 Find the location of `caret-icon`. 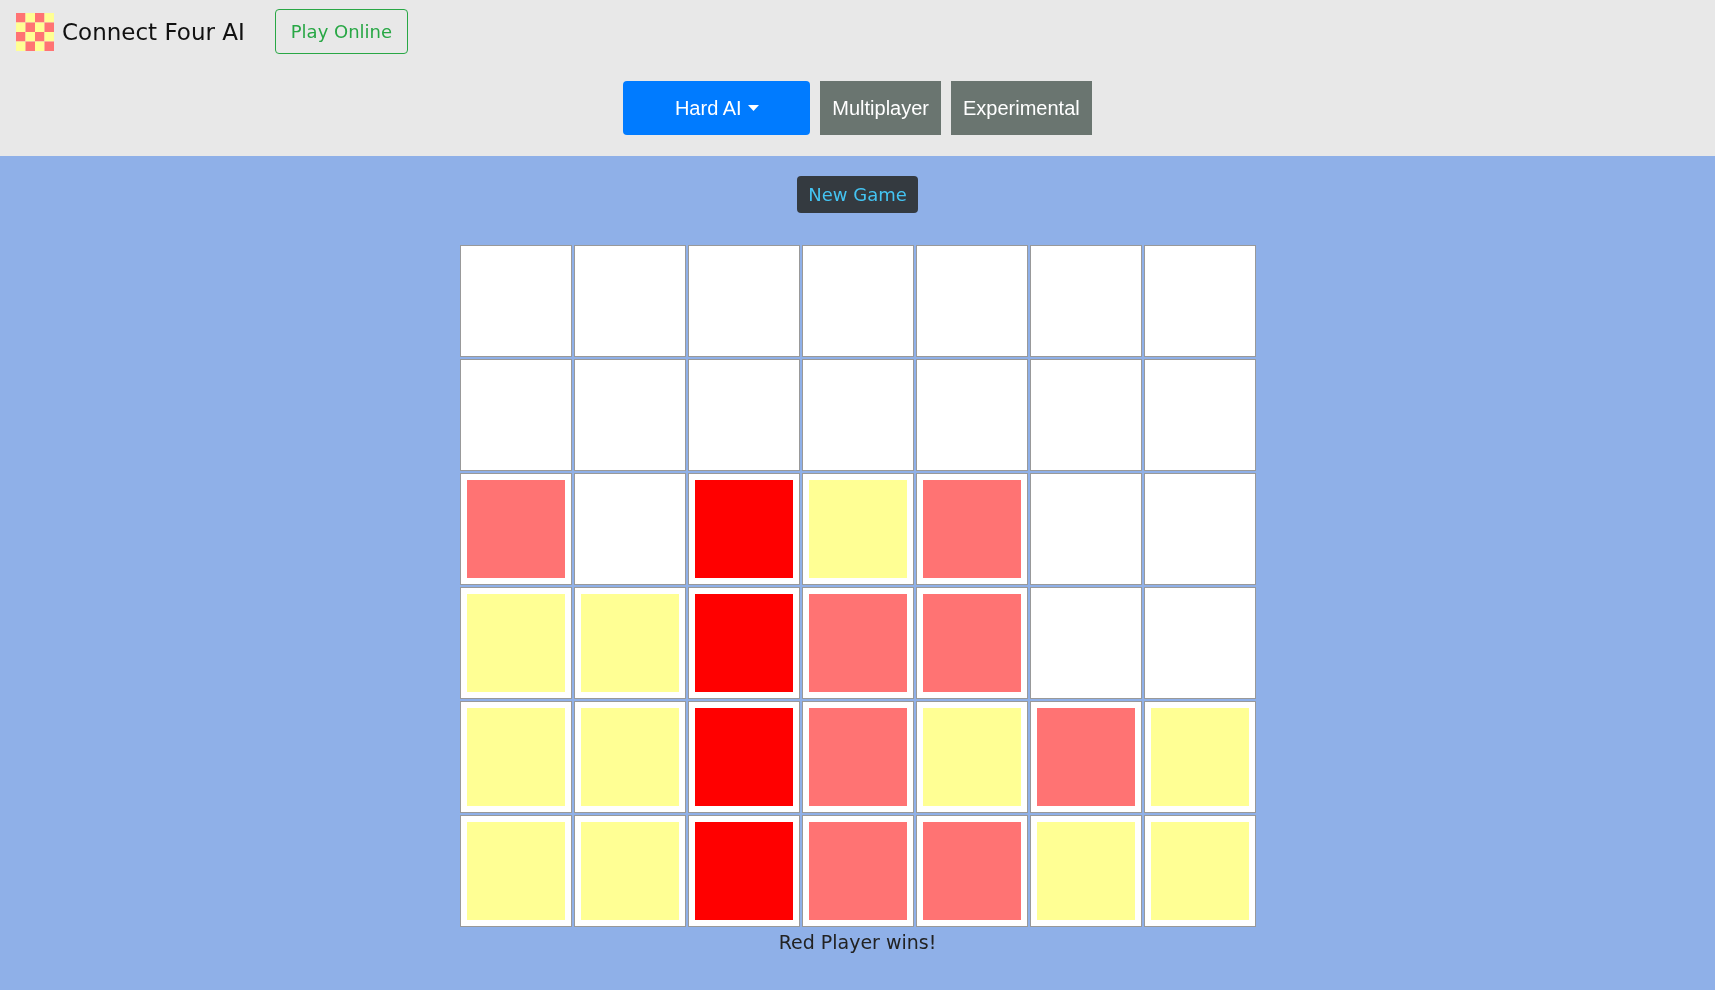

caret-icon is located at coordinates (753, 108).